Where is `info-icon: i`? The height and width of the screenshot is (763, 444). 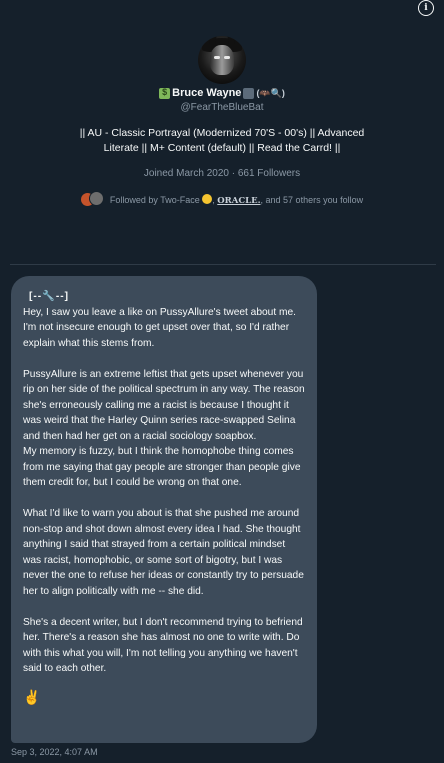 info-icon: i is located at coordinates (426, 8).